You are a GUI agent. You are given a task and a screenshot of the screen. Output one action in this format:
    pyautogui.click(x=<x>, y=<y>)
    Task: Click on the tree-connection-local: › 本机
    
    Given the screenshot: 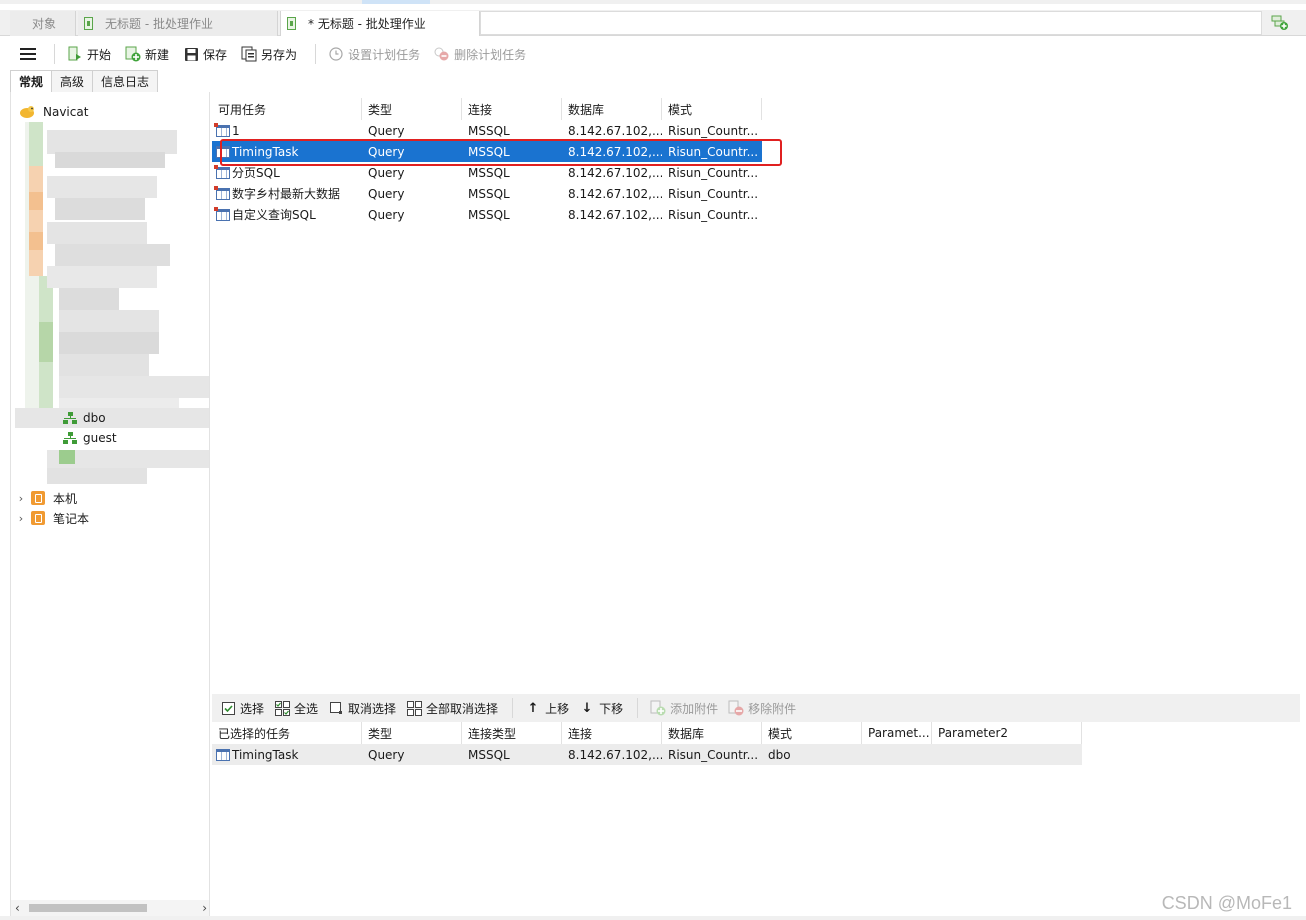 What is the action you would take?
    pyautogui.click(x=46, y=498)
    